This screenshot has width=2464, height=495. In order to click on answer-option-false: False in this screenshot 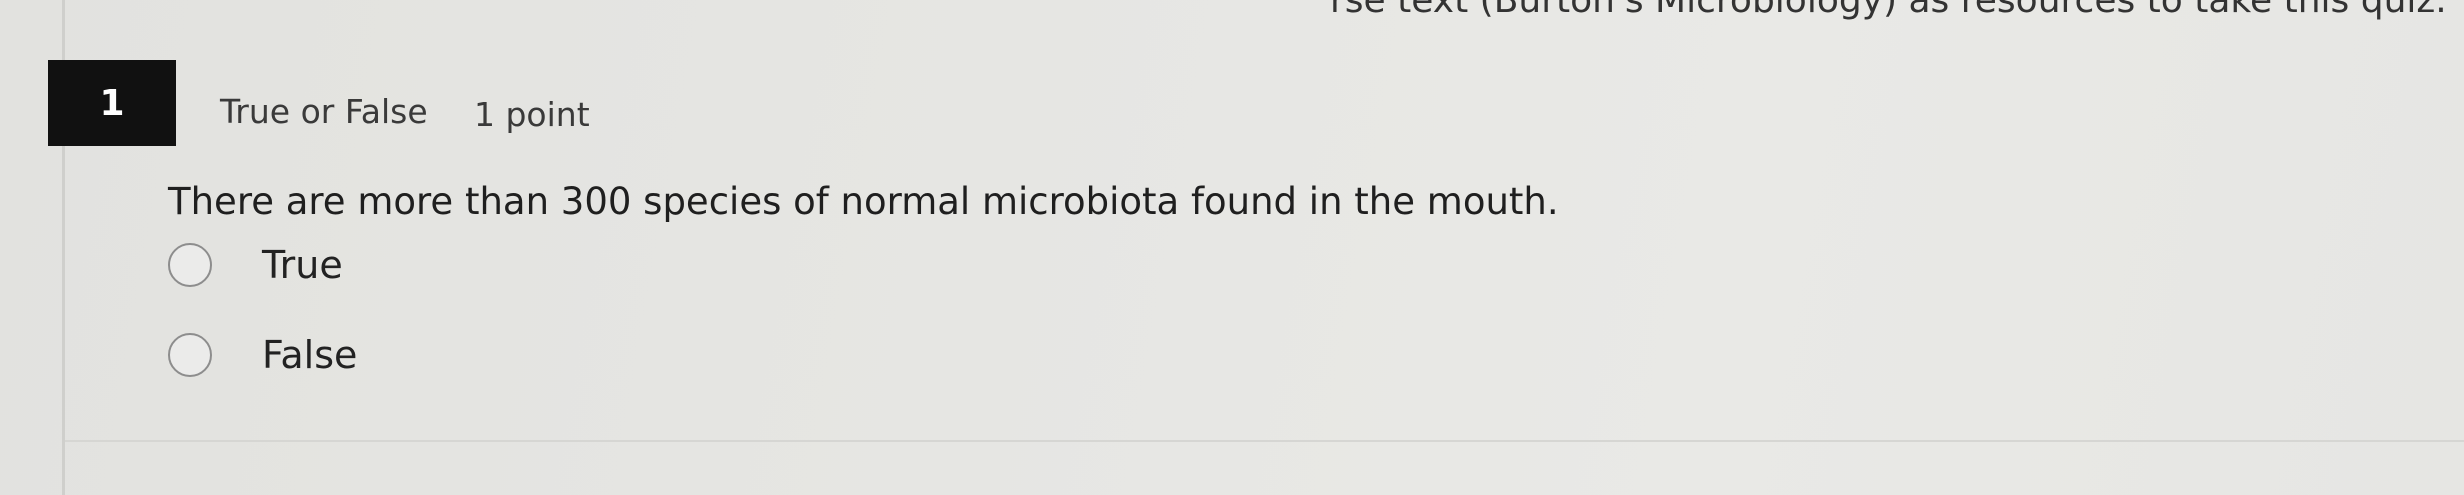, I will do `click(262, 355)`.